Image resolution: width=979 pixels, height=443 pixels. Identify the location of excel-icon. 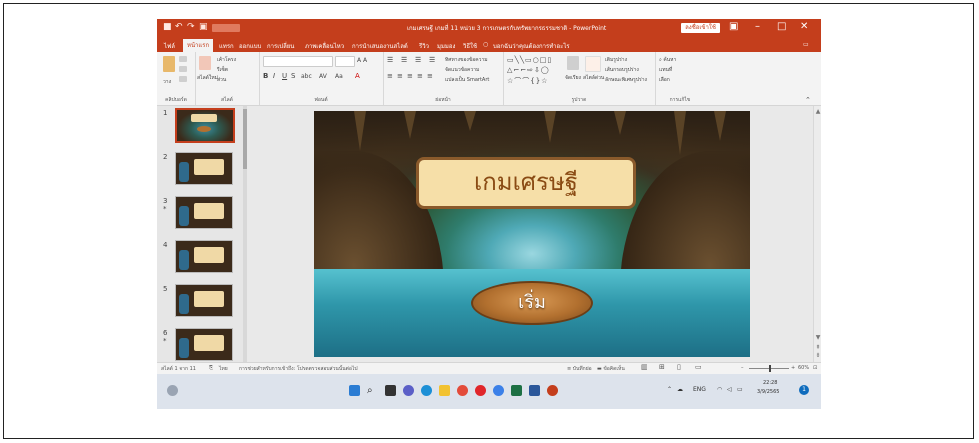
(516, 390).